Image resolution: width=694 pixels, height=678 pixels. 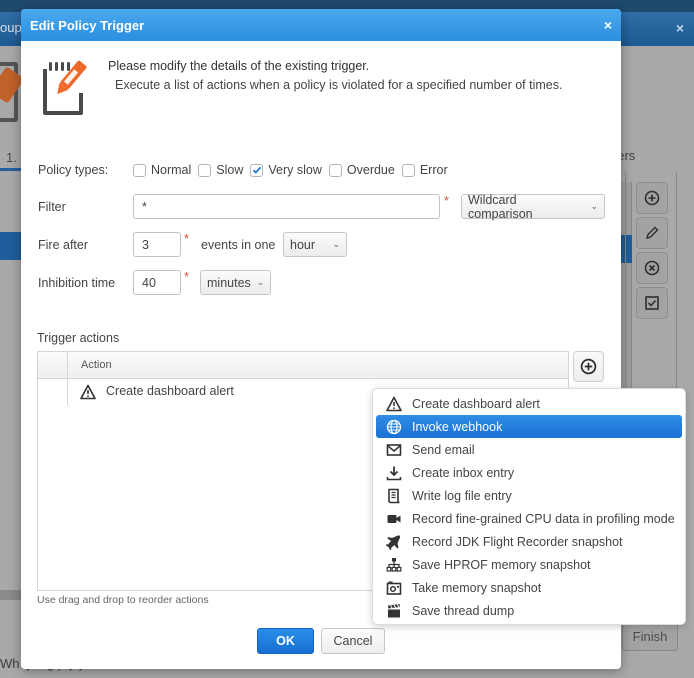 I want to click on checkbox-normal-label: Normal, so click(x=171, y=170).